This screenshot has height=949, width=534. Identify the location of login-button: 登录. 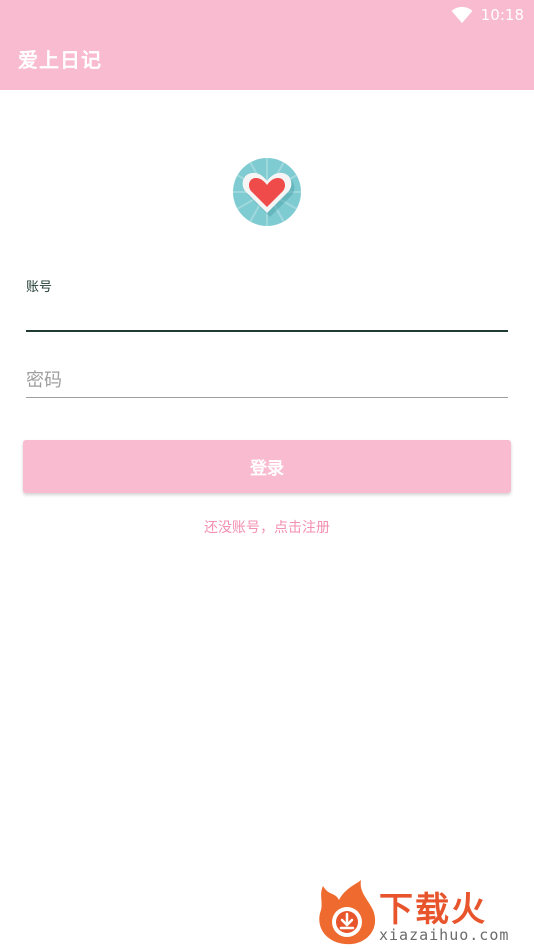
(267, 466).